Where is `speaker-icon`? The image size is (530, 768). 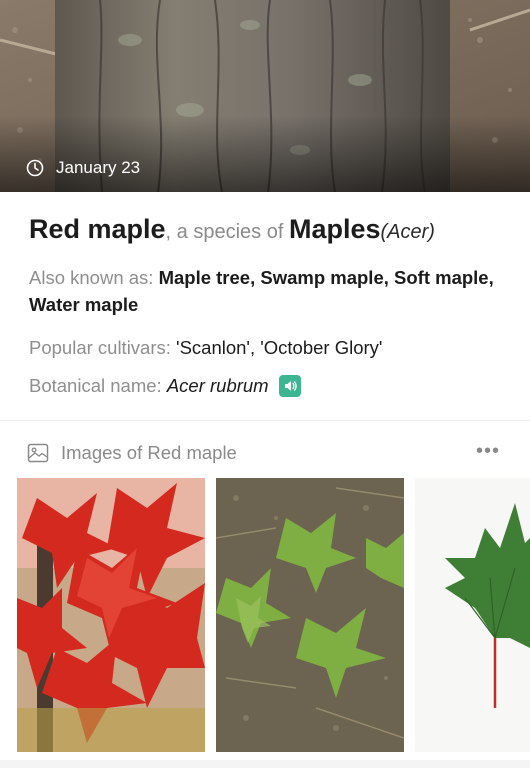
speaker-icon is located at coordinates (289, 385).